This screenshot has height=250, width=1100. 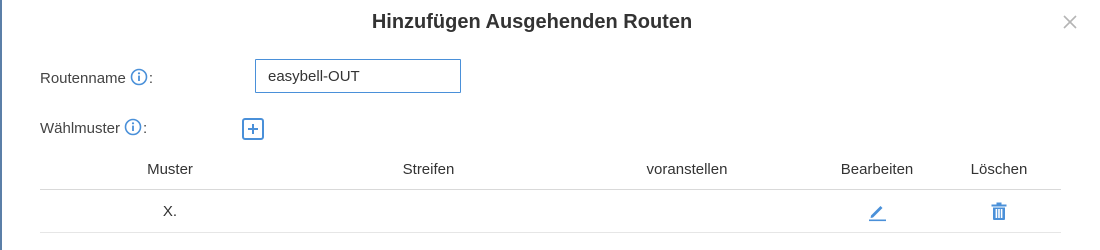 I want to click on route-name-label-group: Routenname :, so click(x=96, y=79).